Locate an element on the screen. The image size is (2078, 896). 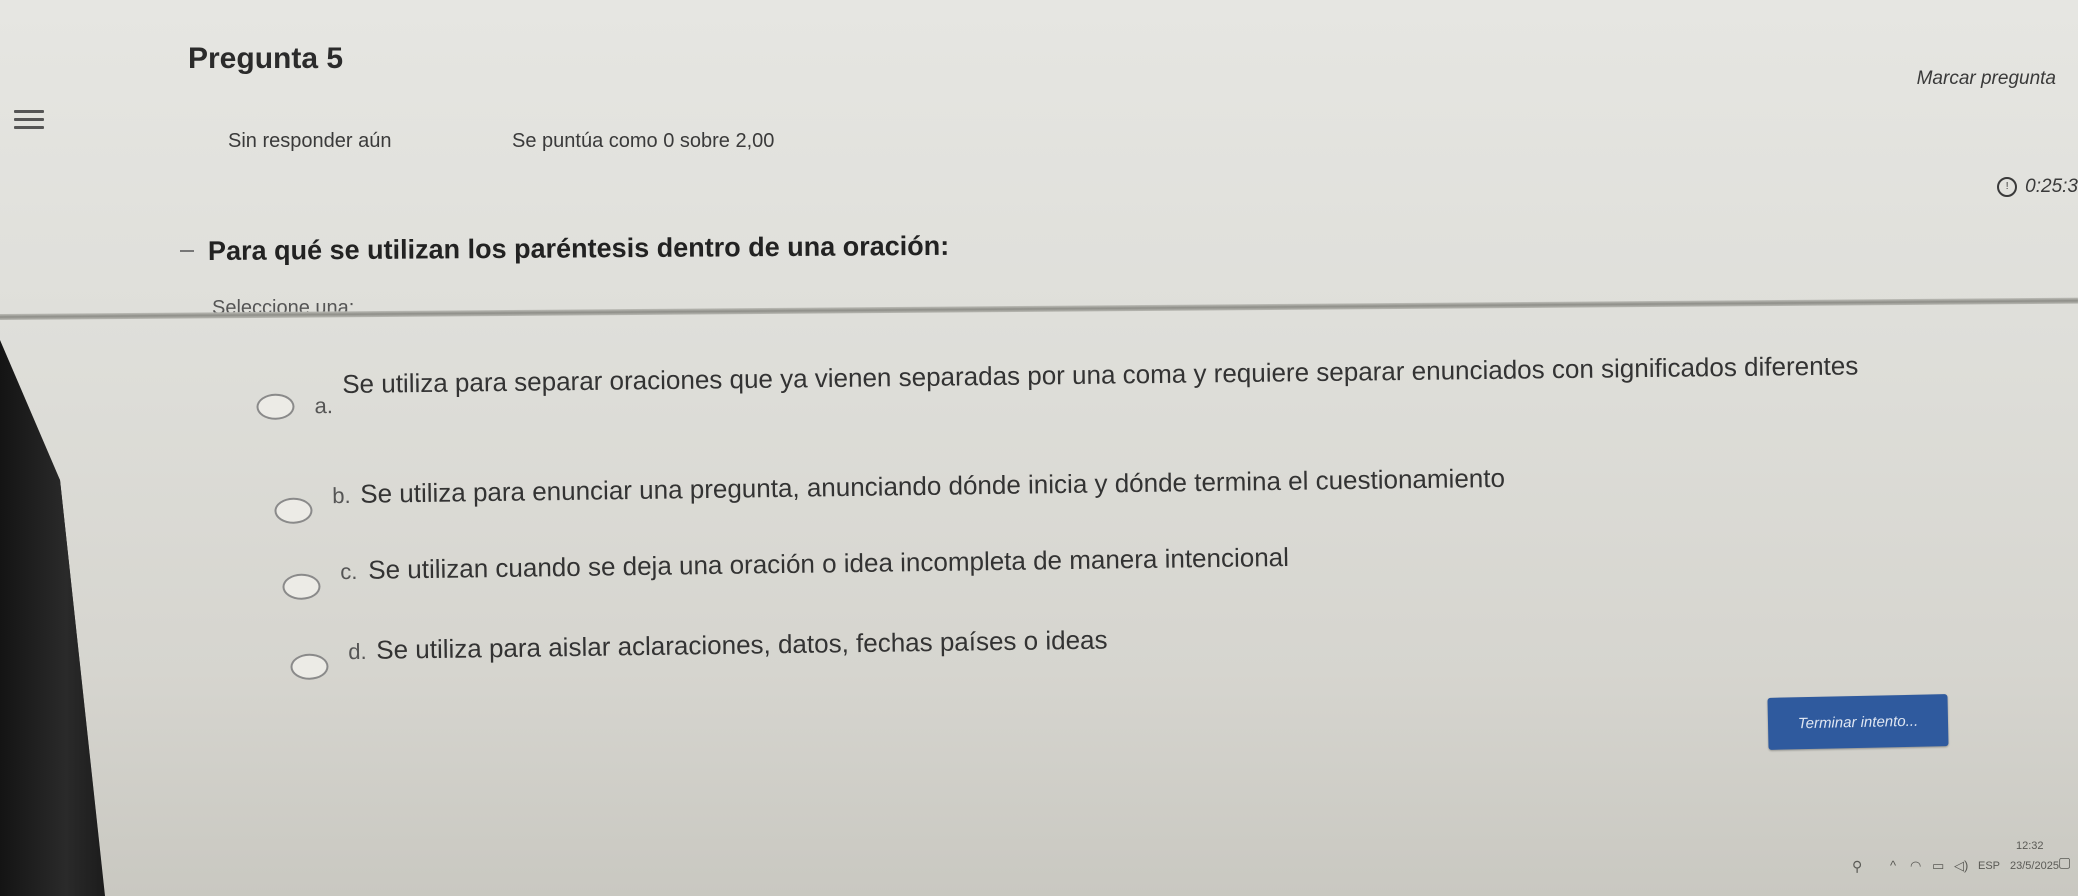
option-letter: a. is located at coordinates (324, 406).